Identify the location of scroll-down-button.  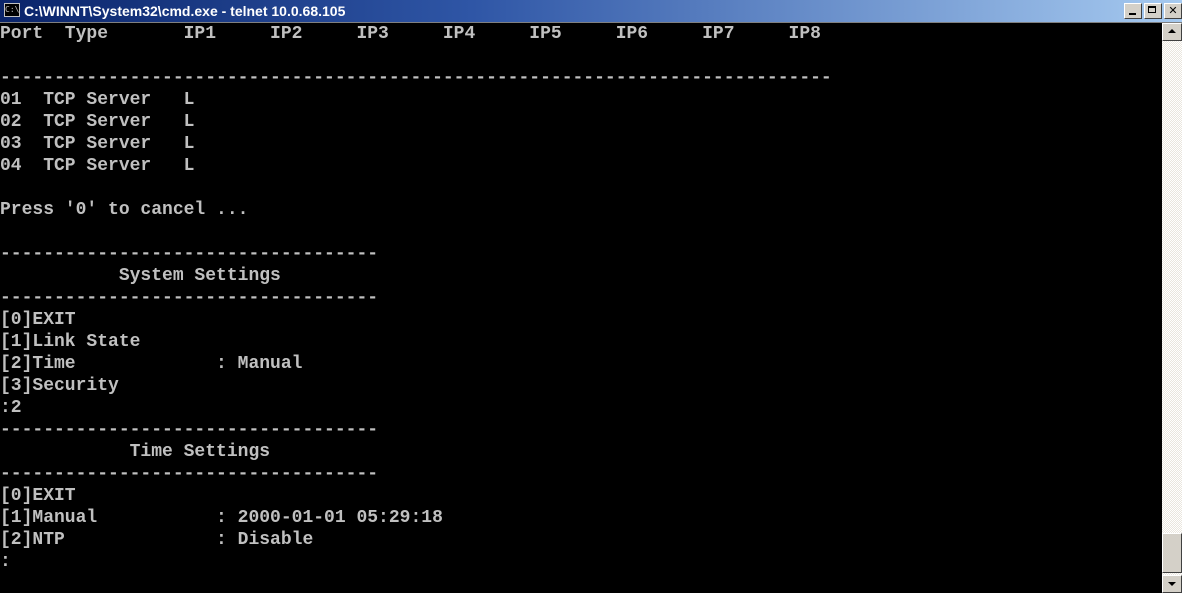
(1172, 584).